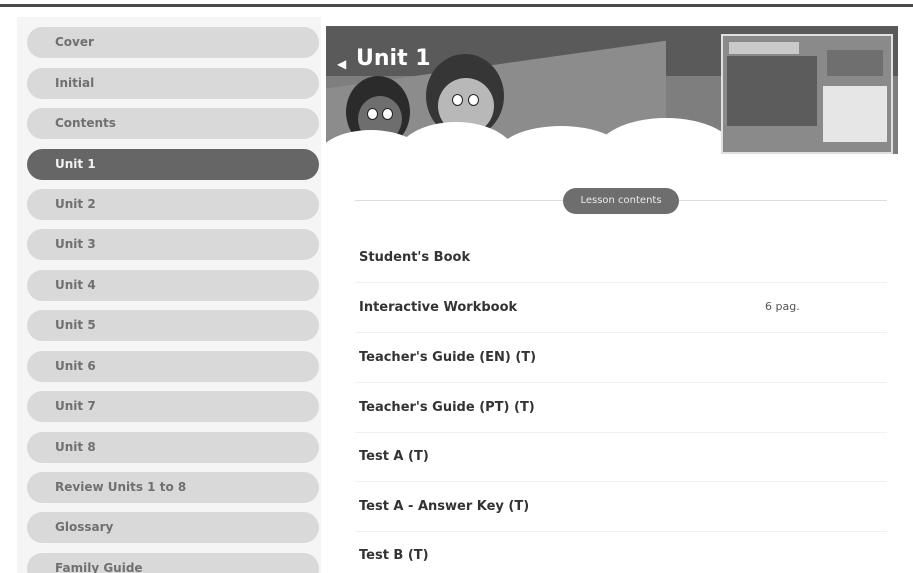  Describe the element at coordinates (612, 90) in the screenshot. I see `unit-banner: ◀ Unit 1` at that location.